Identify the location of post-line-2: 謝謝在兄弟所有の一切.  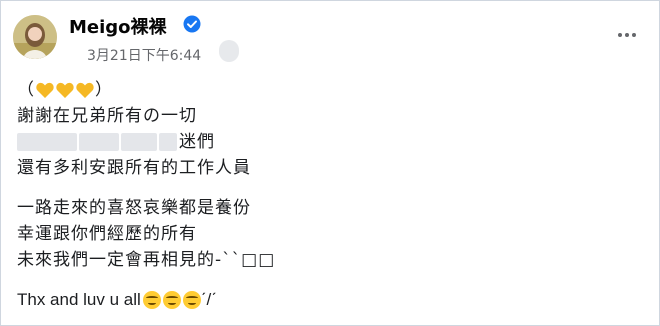
(107, 116).